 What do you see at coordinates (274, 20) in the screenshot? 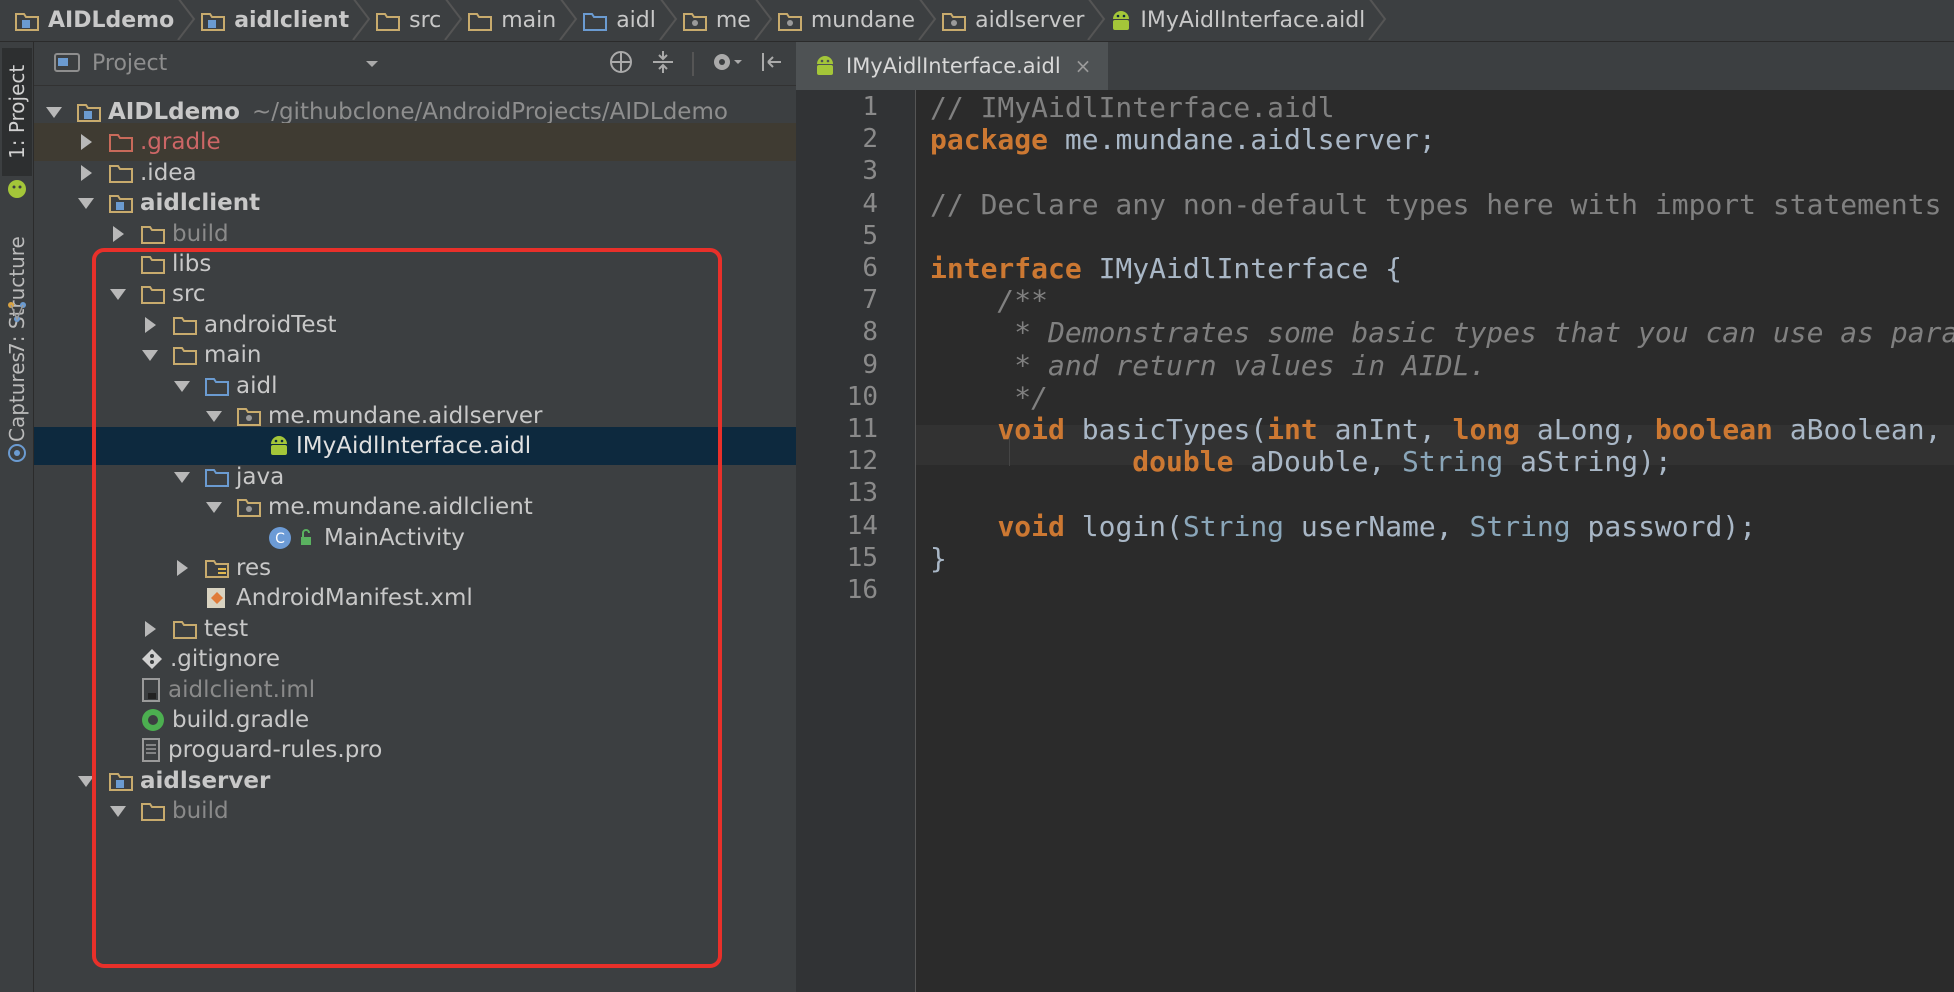
I see `breadcrumb-item: aidlclient` at bounding box center [274, 20].